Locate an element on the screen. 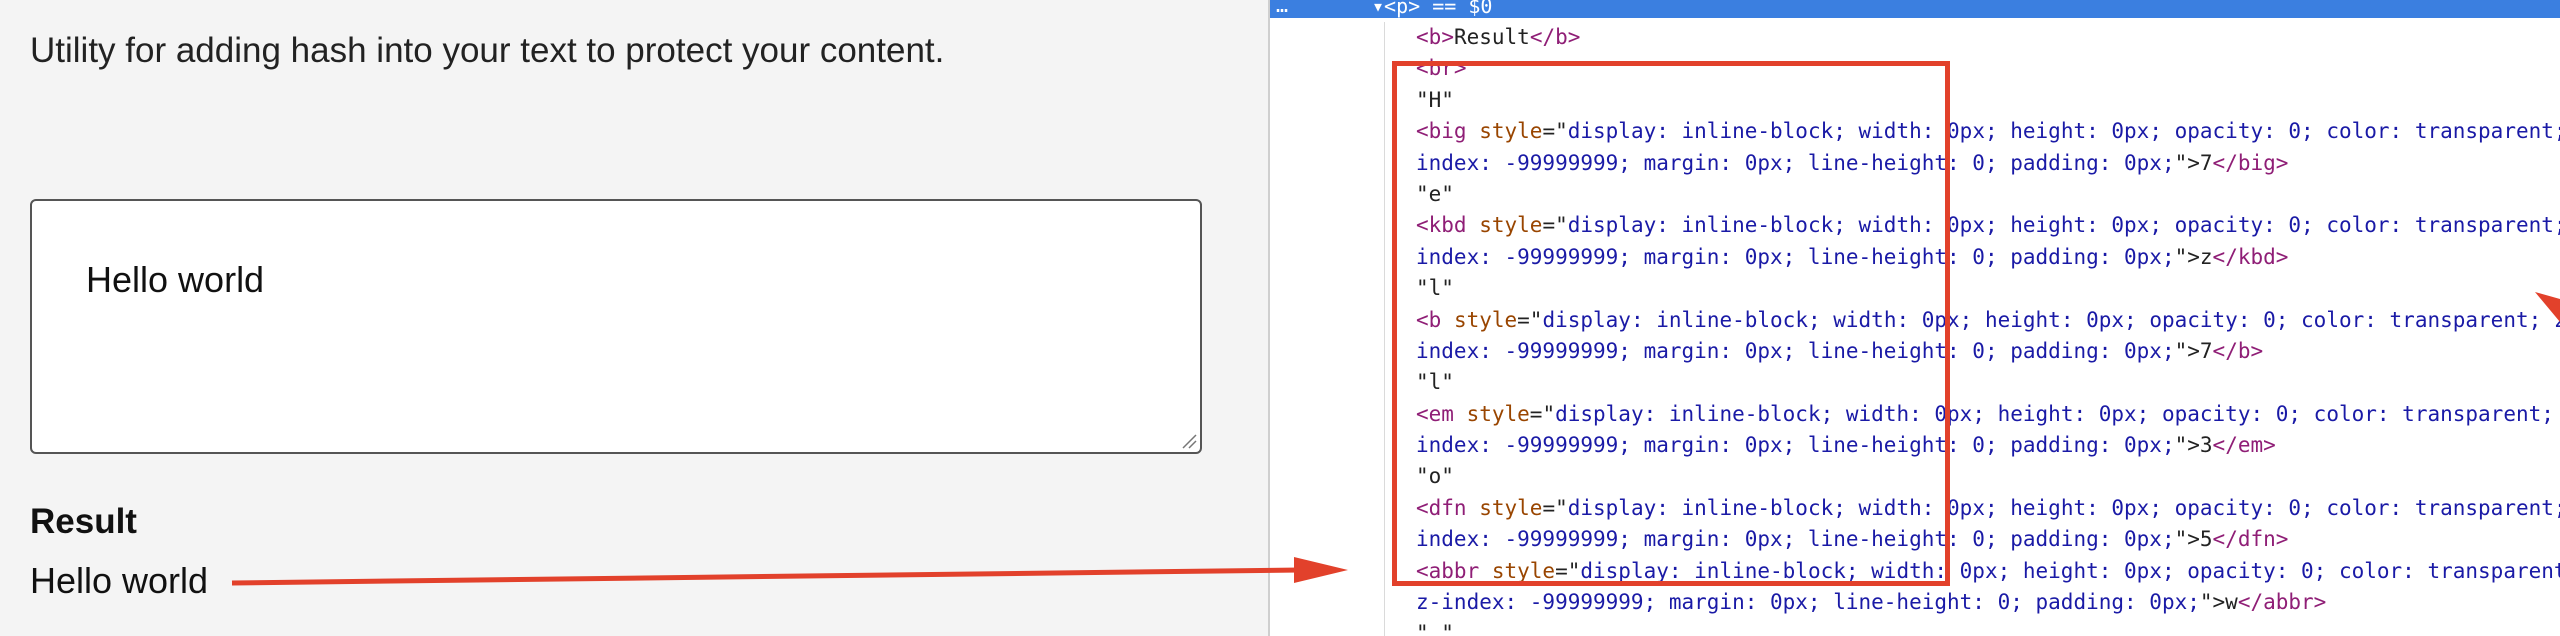  dom-tree-line: "H" is located at coordinates (1988, 100).